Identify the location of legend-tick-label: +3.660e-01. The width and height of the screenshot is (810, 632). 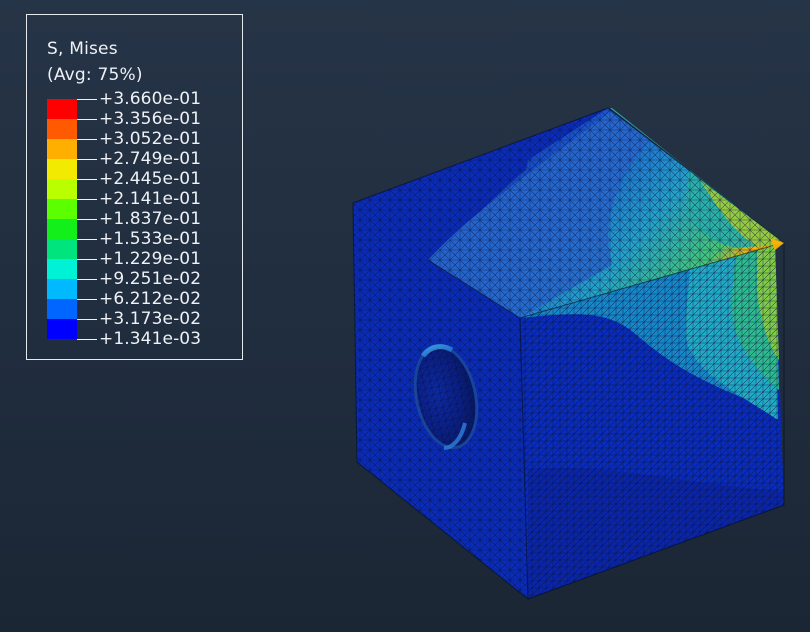
(150, 99).